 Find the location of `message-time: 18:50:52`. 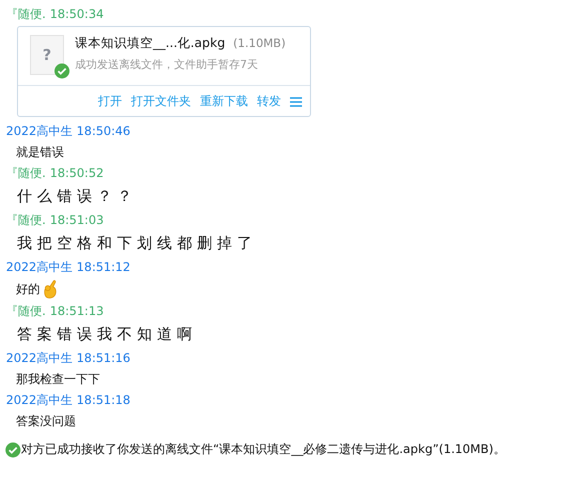

message-time: 18:50:52 is located at coordinates (77, 173).